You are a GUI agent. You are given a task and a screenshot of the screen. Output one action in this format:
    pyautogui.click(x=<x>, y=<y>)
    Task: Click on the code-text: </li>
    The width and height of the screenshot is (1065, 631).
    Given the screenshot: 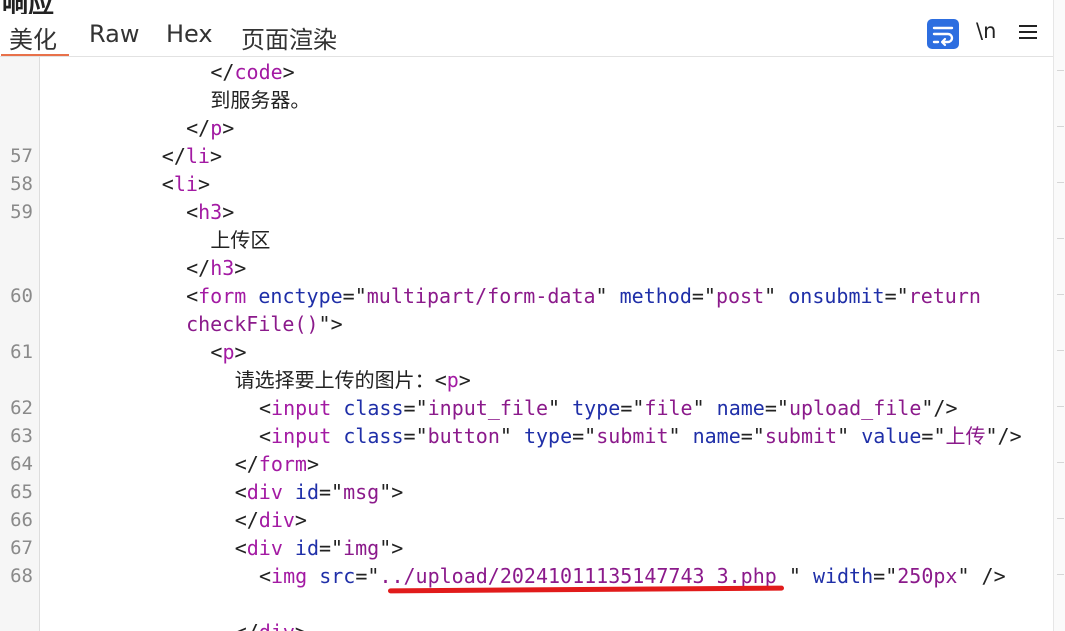 What is the action you would take?
    pyautogui.click(x=192, y=156)
    